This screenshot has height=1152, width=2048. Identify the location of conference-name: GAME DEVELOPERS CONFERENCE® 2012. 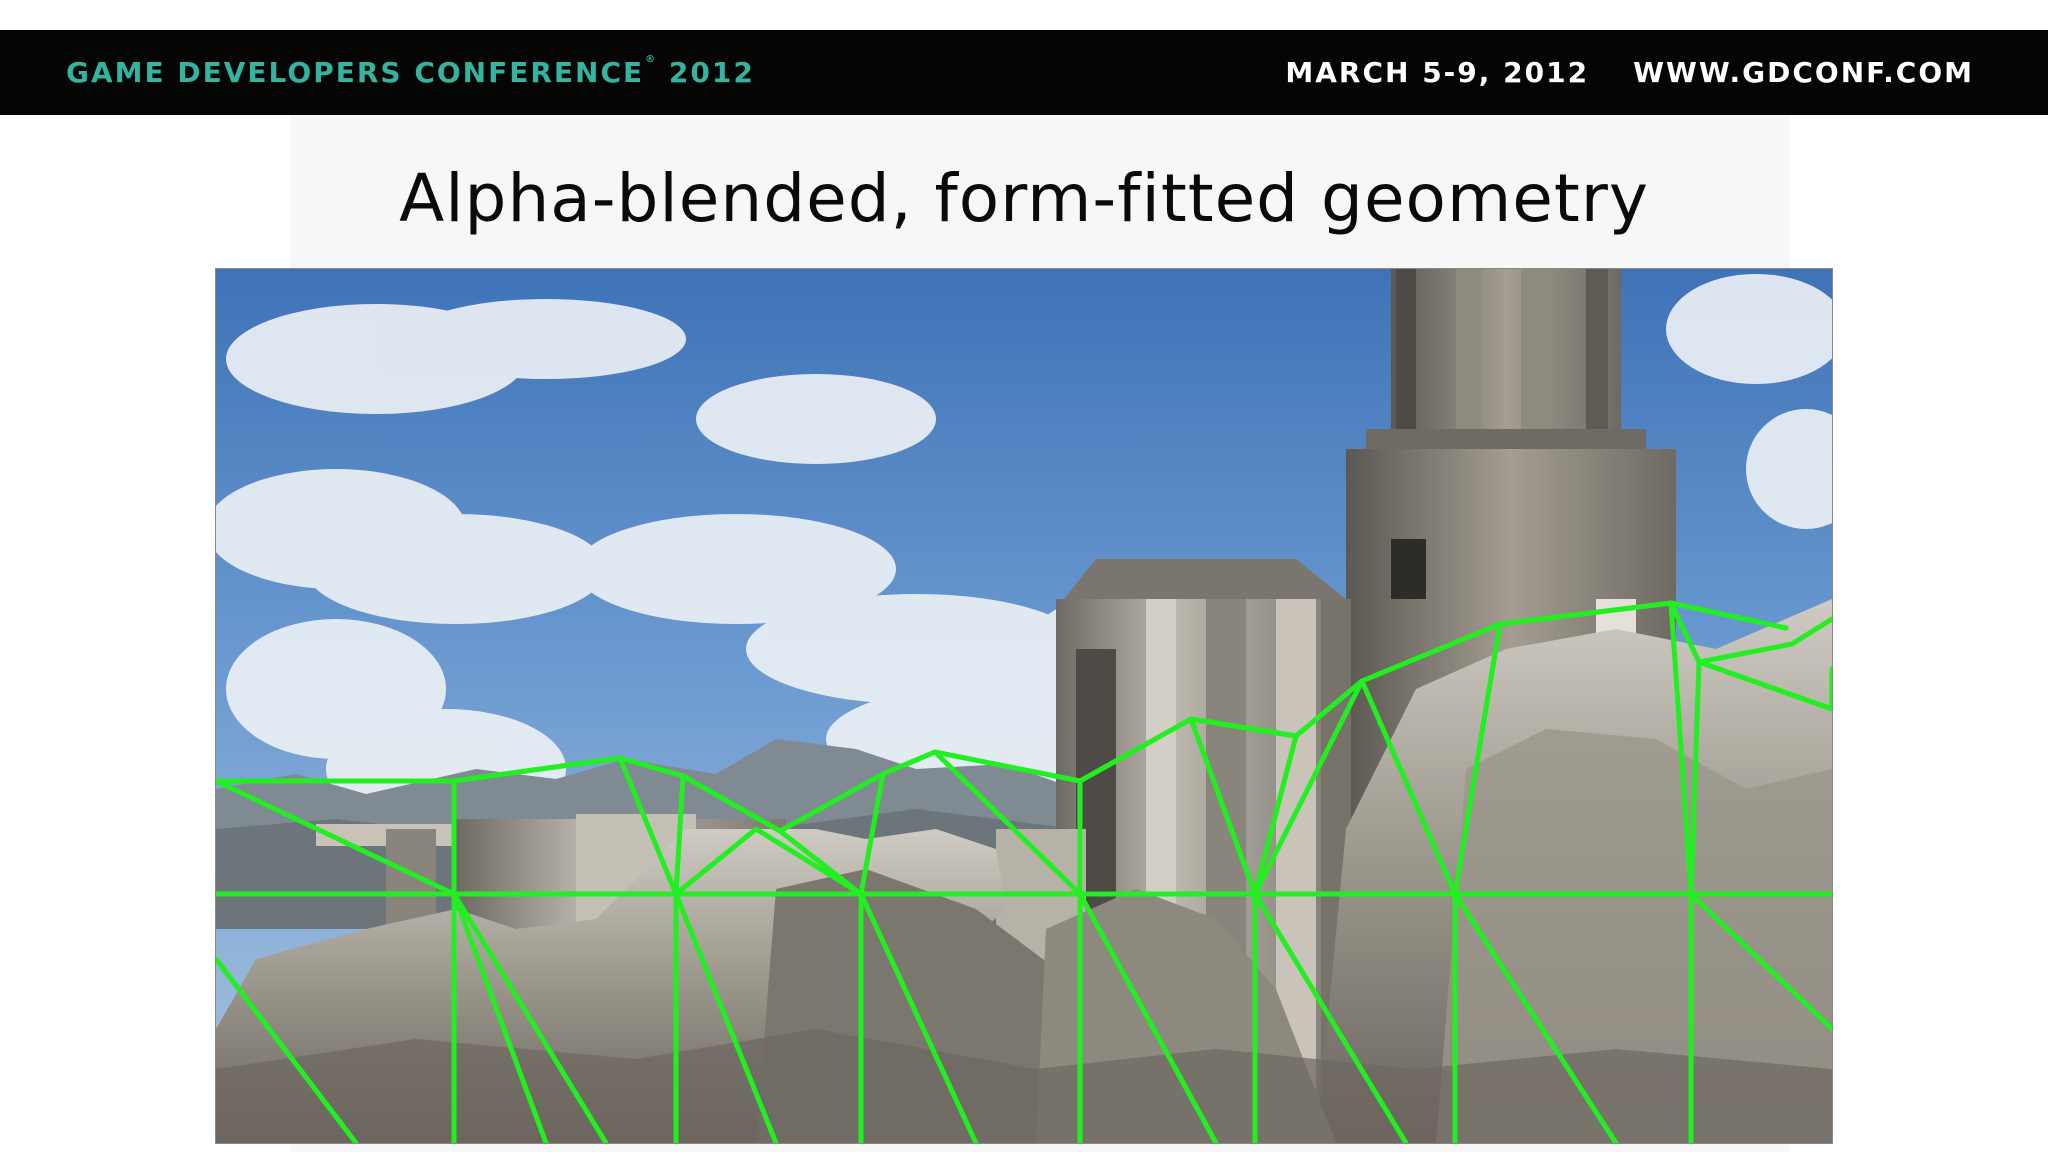
(410, 72).